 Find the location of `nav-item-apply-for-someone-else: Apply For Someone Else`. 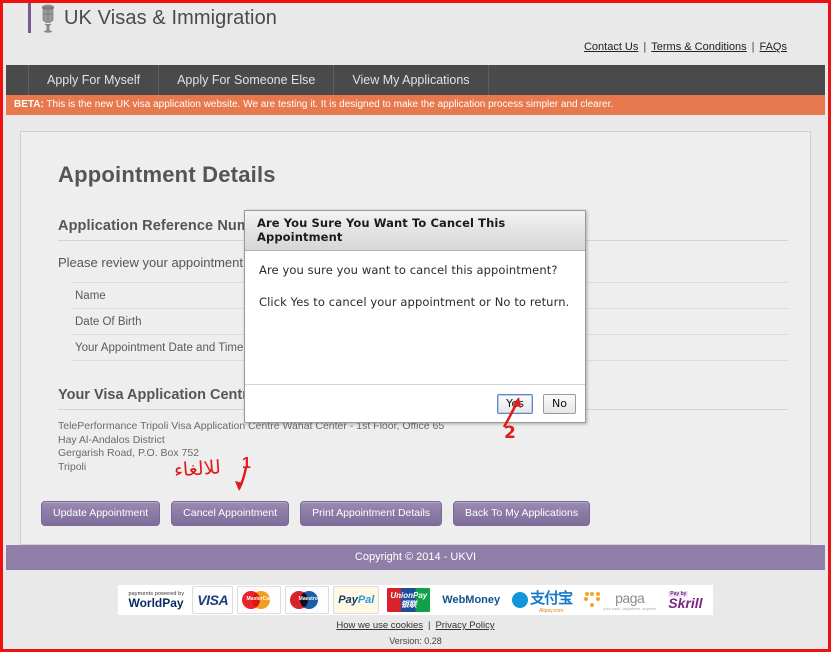

nav-item-apply-for-someone-else: Apply For Someone Else is located at coordinates (247, 80).